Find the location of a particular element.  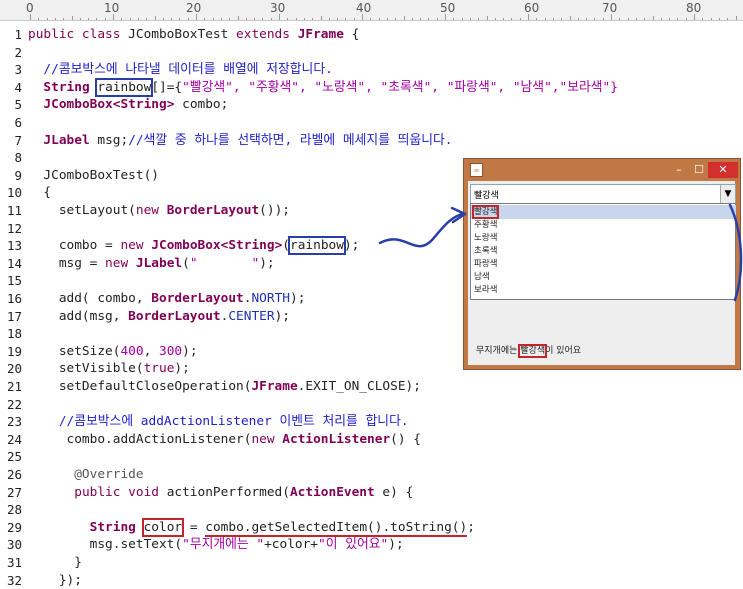

code-line-23-comment: //콤보박스에 addActionListener 이벤트 처리를 합니다. is located at coordinates (218, 422).